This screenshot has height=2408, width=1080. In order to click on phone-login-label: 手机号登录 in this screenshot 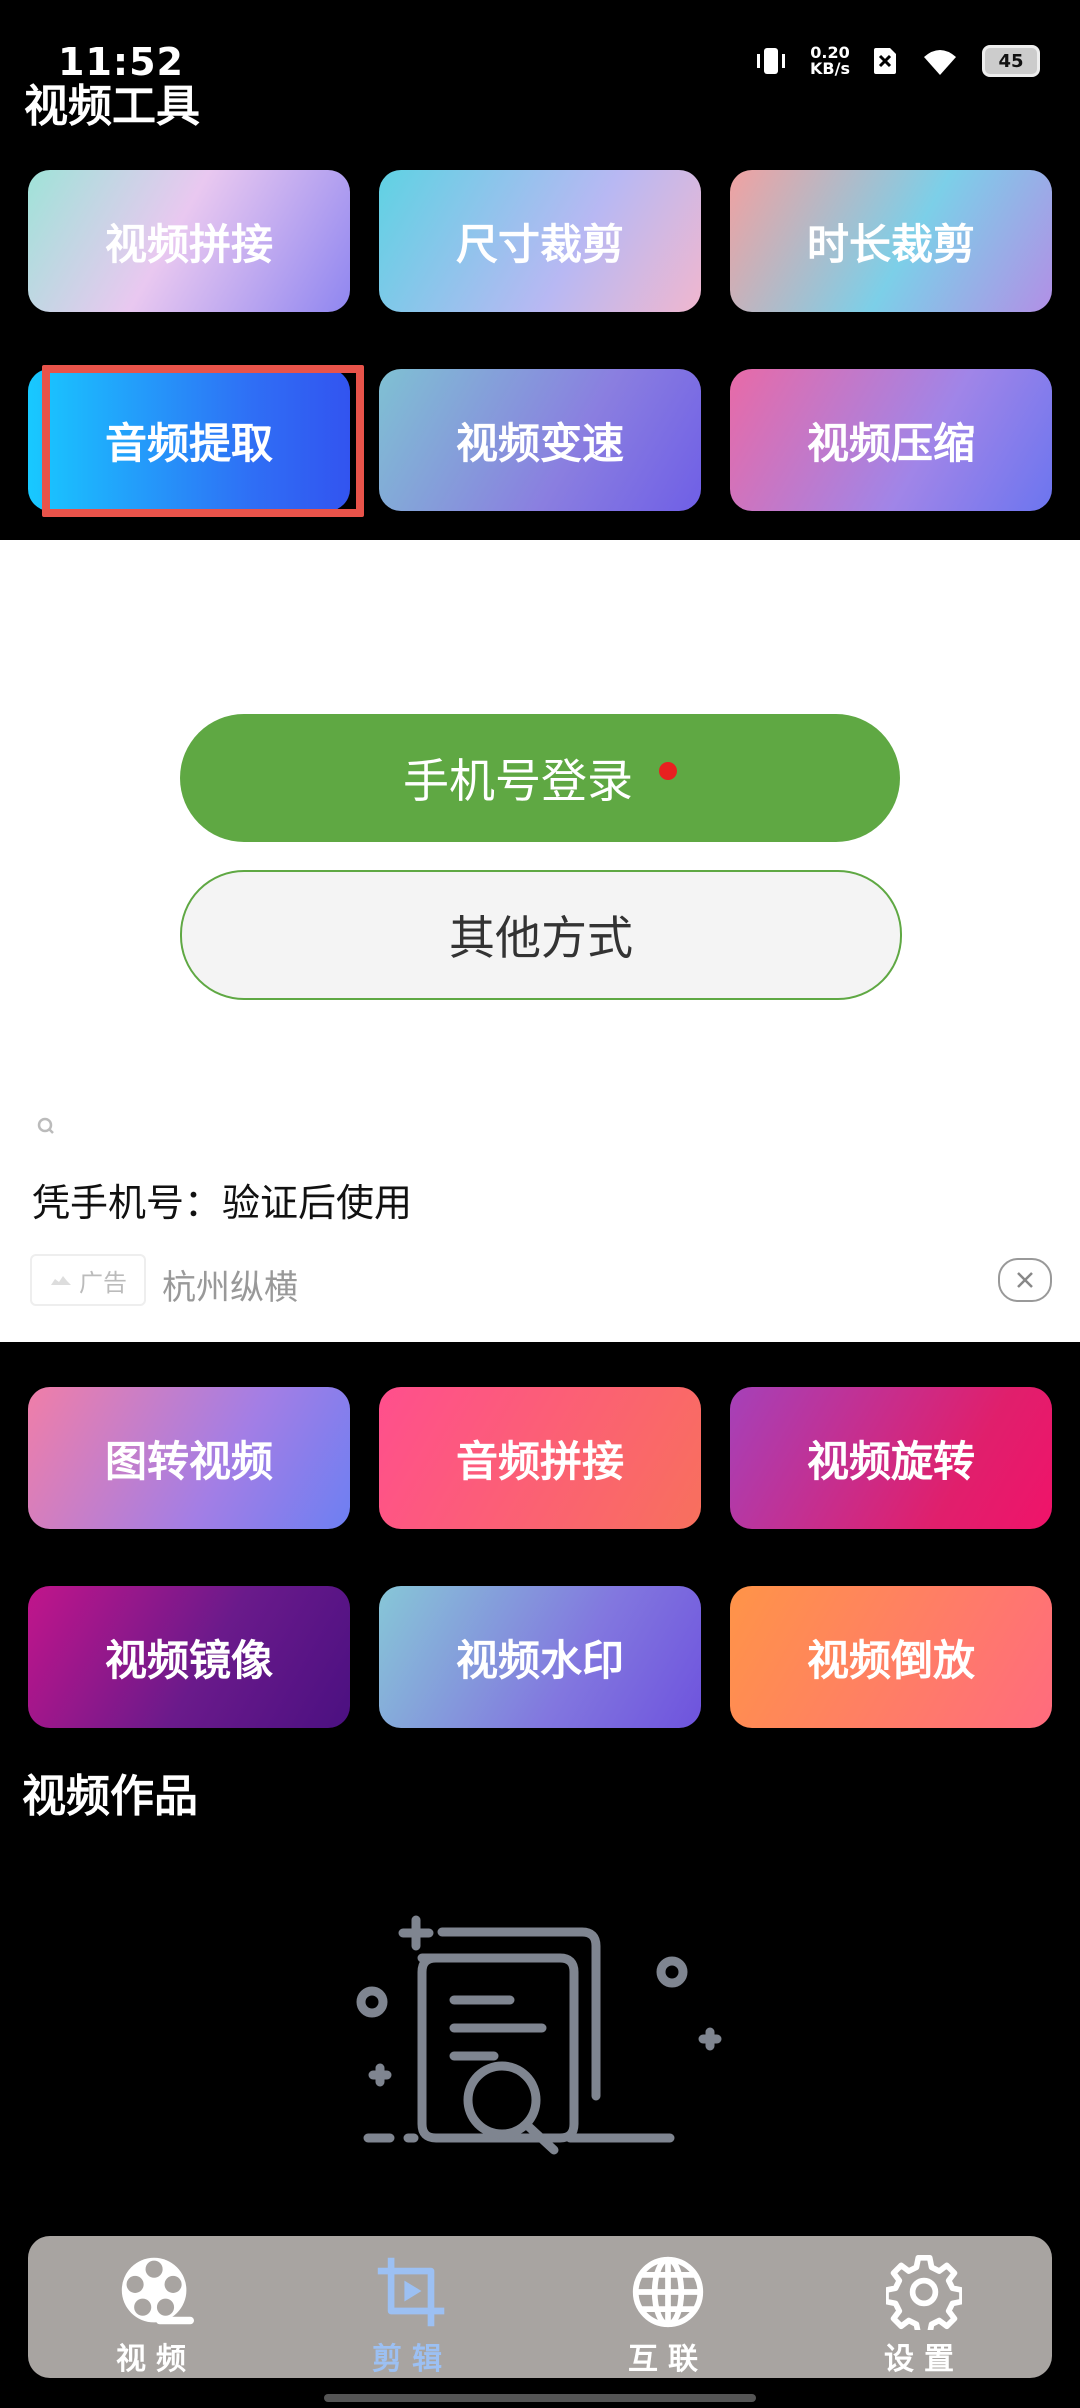, I will do `click(518, 781)`.